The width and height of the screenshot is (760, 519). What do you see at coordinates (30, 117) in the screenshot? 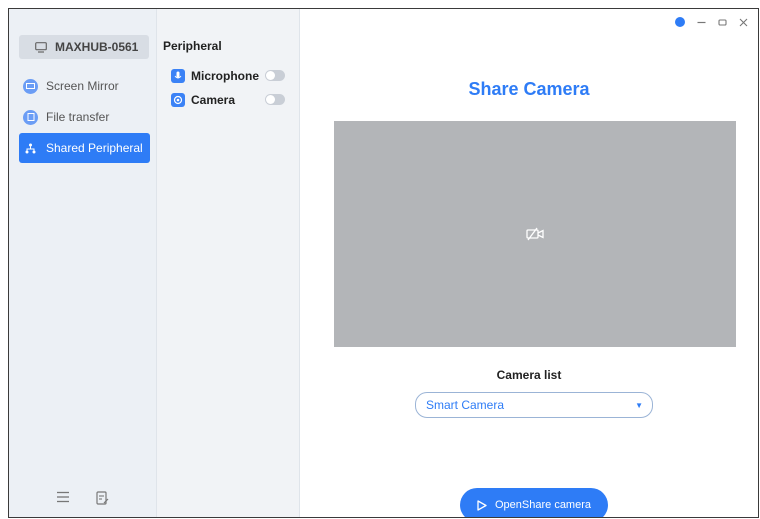
I see `file-transfer-icon` at bounding box center [30, 117].